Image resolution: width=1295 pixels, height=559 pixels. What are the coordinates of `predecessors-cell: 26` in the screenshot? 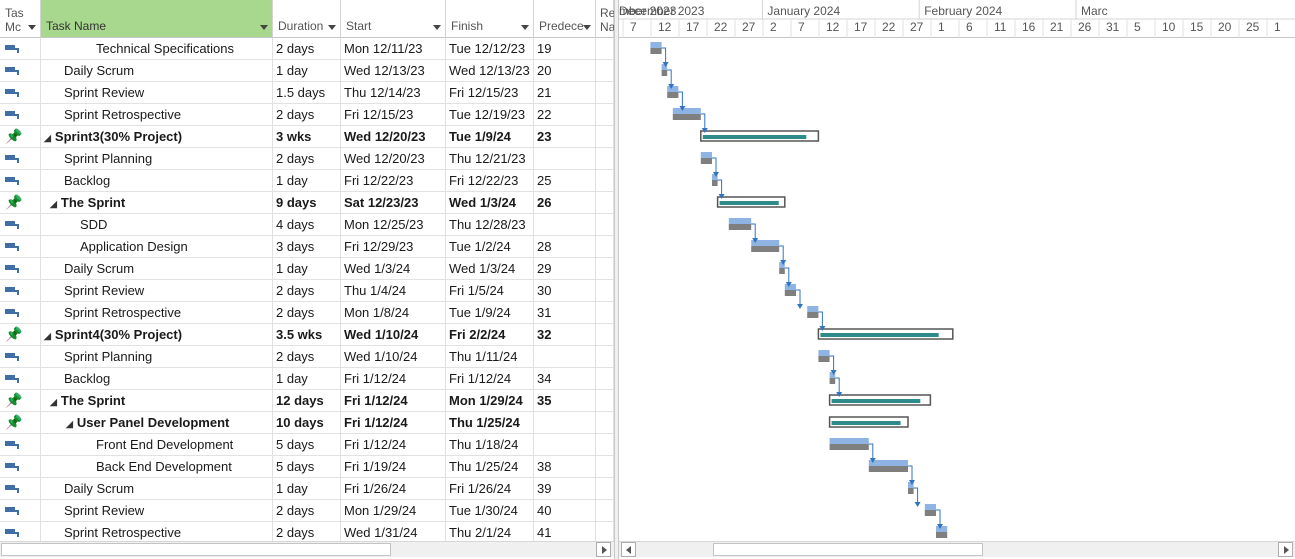 It's located at (565, 202).